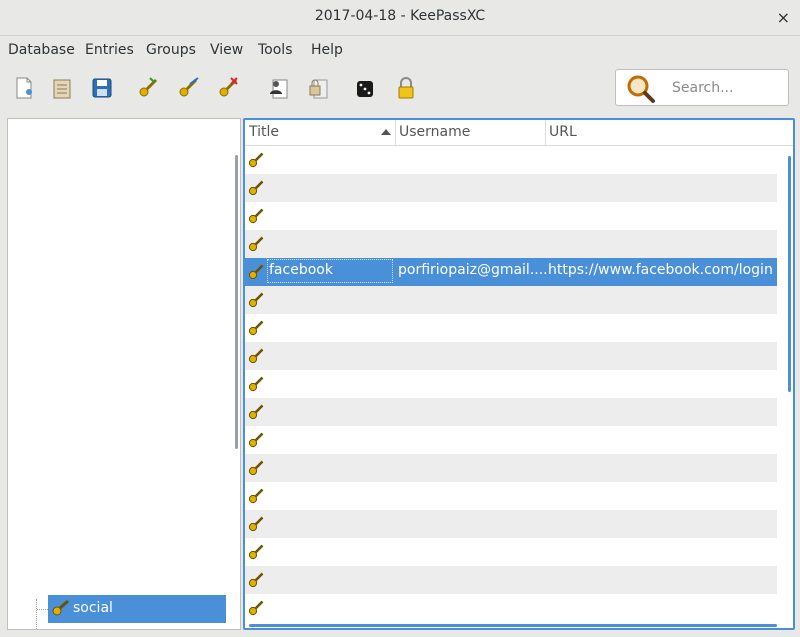 This screenshot has height=637, width=800. I want to click on group-tree-scrollbar, so click(236, 302).